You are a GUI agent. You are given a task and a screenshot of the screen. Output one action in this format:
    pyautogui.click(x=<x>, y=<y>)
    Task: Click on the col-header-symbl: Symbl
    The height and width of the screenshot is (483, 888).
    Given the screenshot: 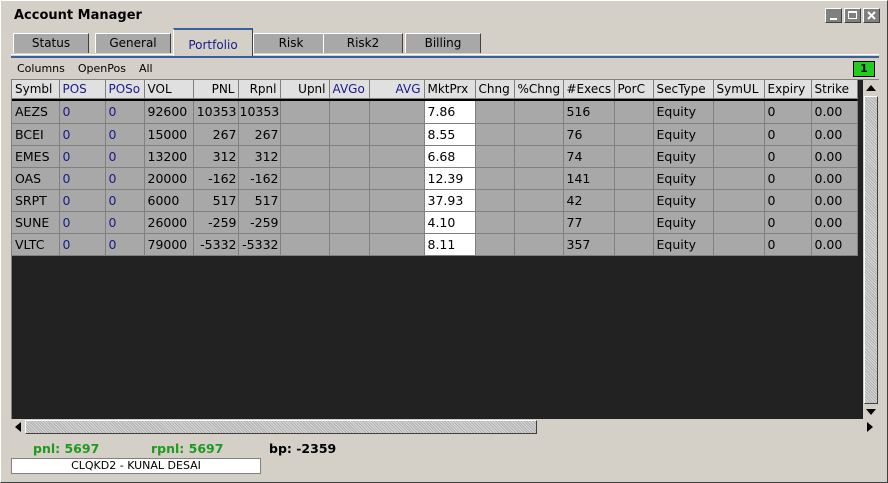 What is the action you would take?
    pyautogui.click(x=36, y=89)
    